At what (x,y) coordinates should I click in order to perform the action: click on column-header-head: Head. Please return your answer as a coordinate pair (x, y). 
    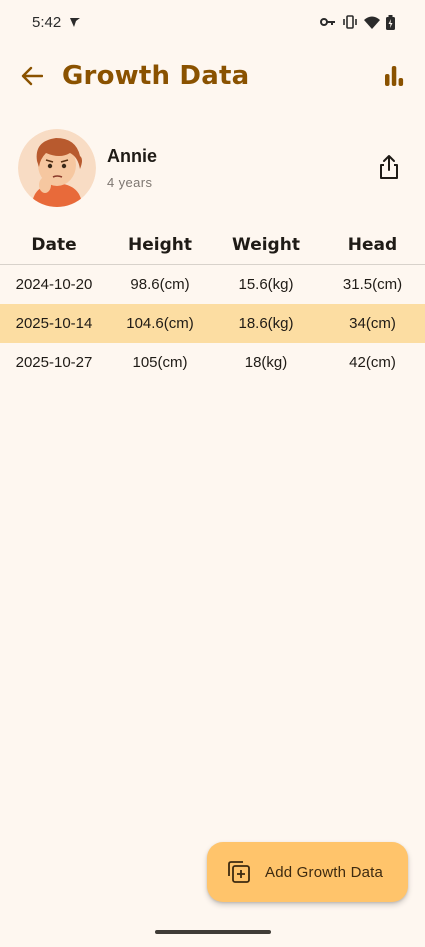
    Looking at the image, I should click on (372, 245).